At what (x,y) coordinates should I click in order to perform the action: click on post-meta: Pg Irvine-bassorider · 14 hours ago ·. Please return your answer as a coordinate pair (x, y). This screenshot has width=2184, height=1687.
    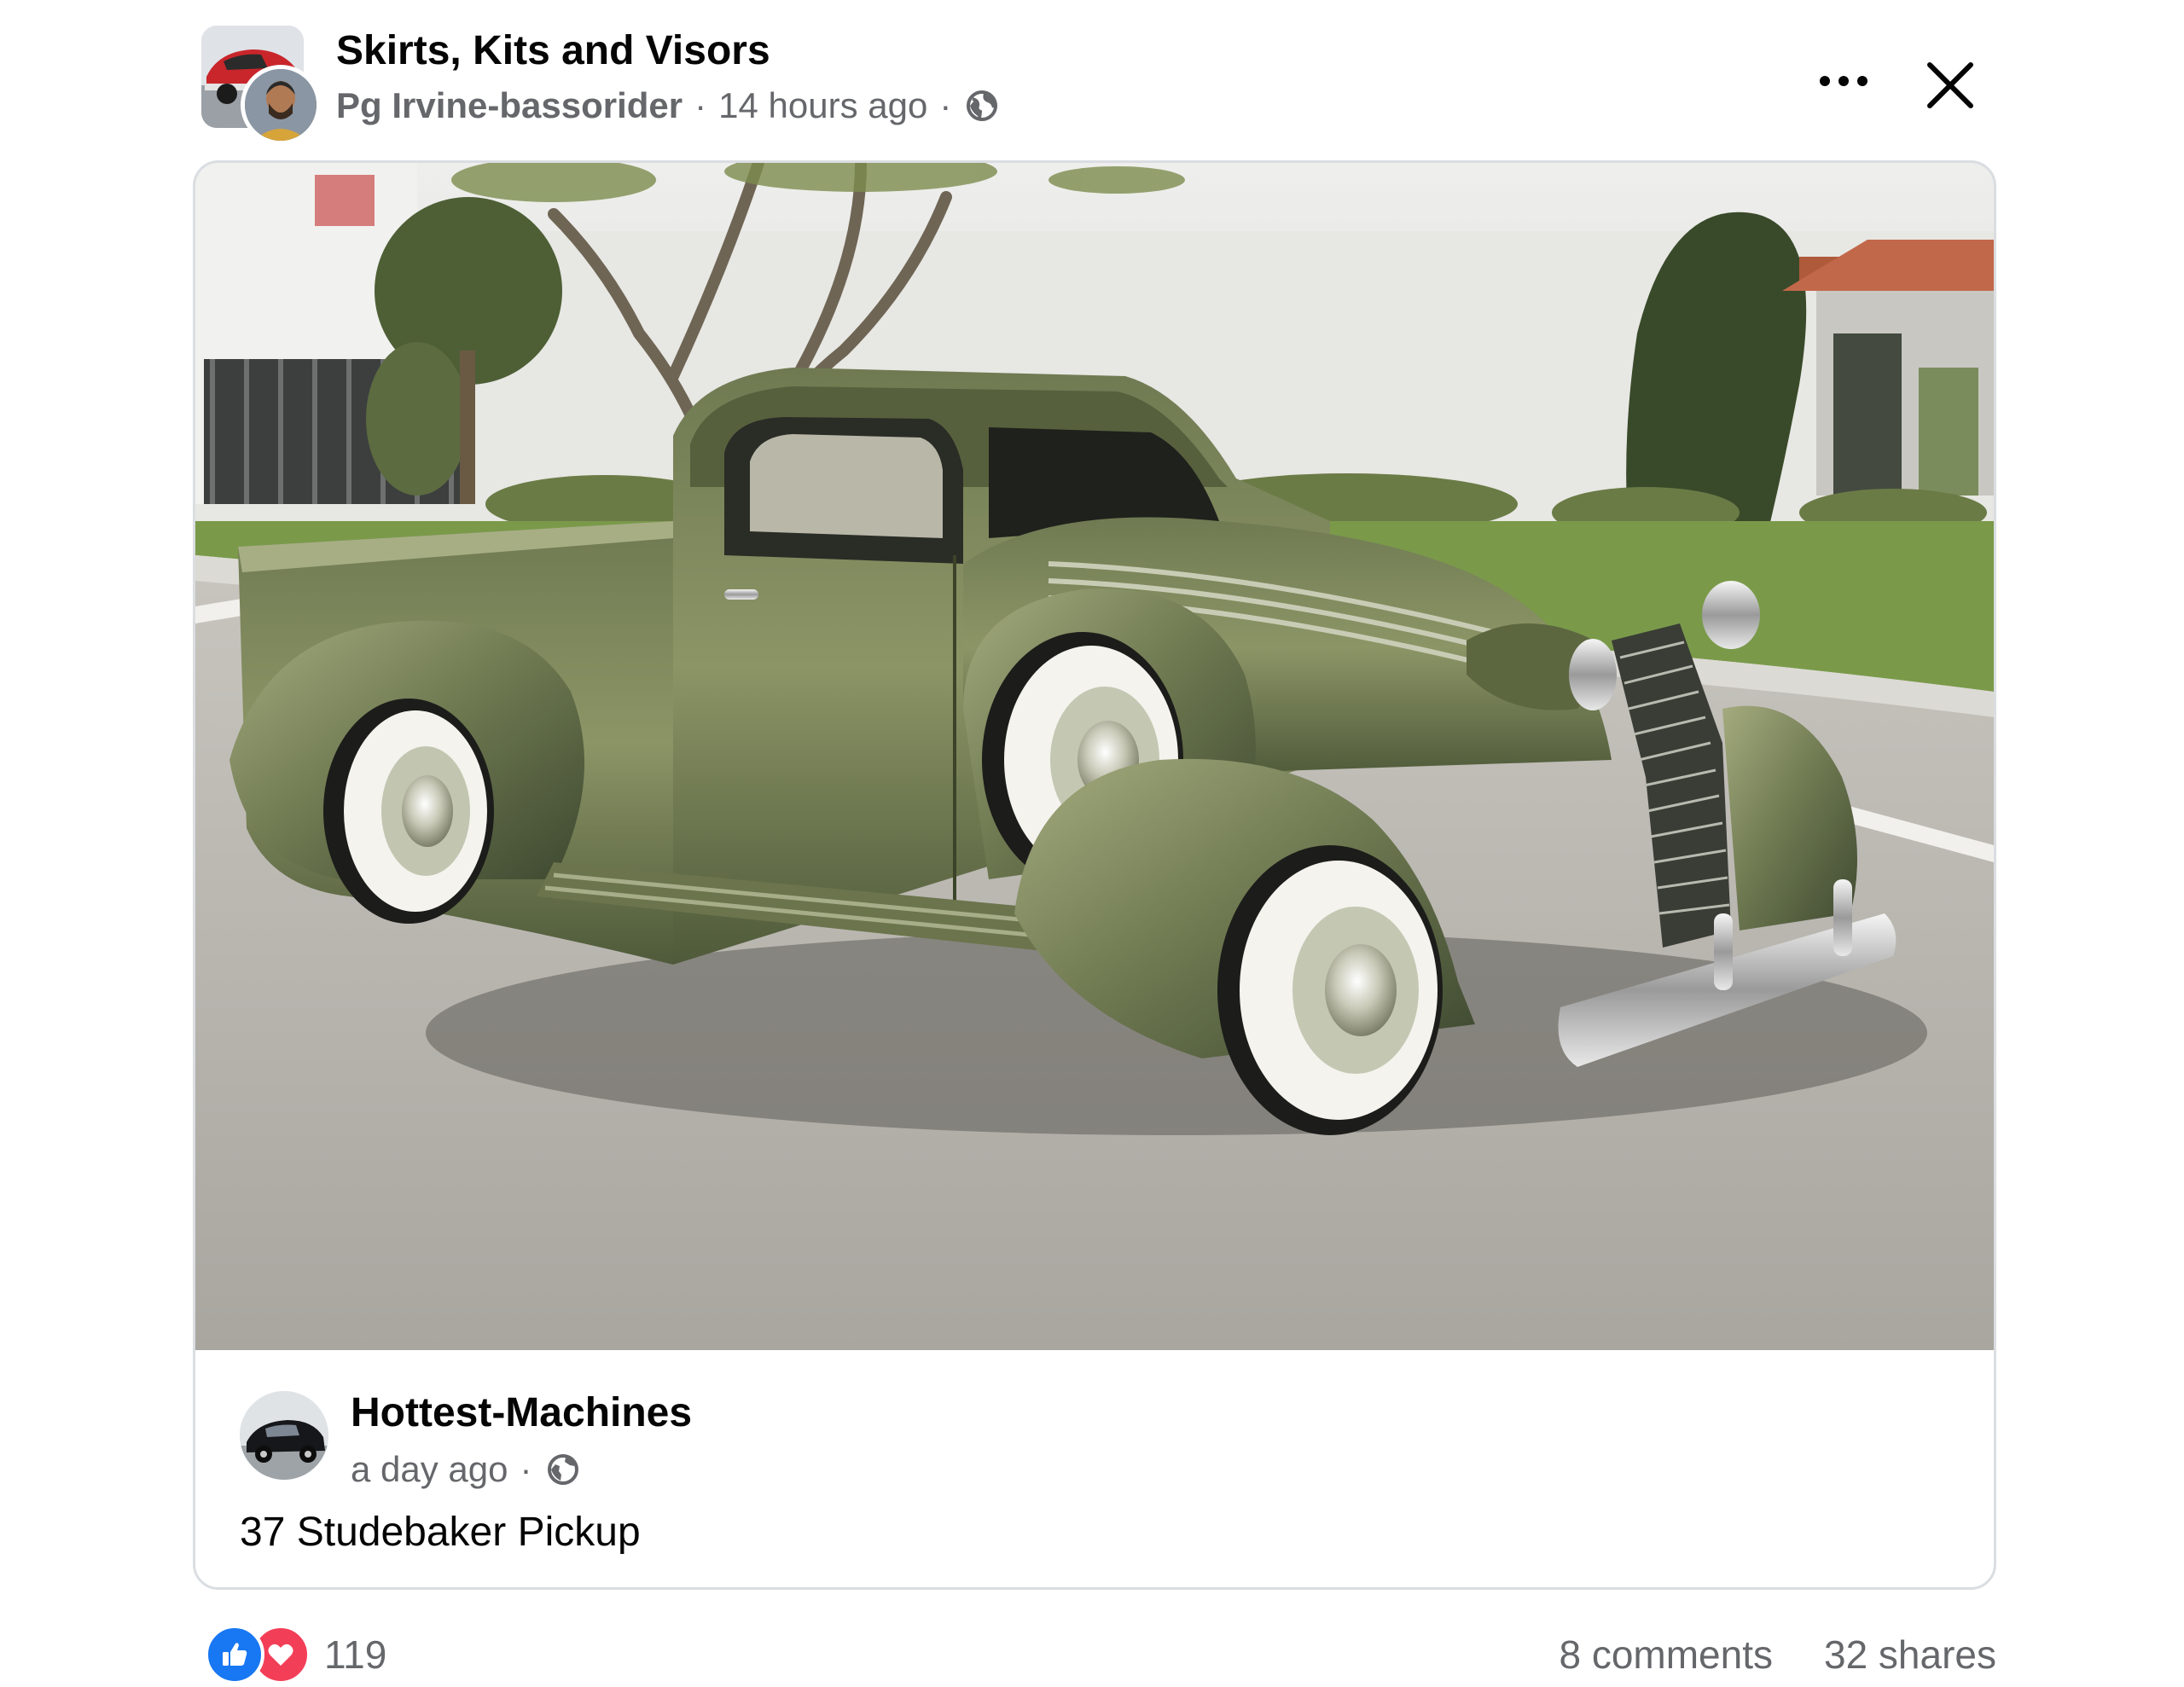
    Looking at the image, I should click on (668, 106).